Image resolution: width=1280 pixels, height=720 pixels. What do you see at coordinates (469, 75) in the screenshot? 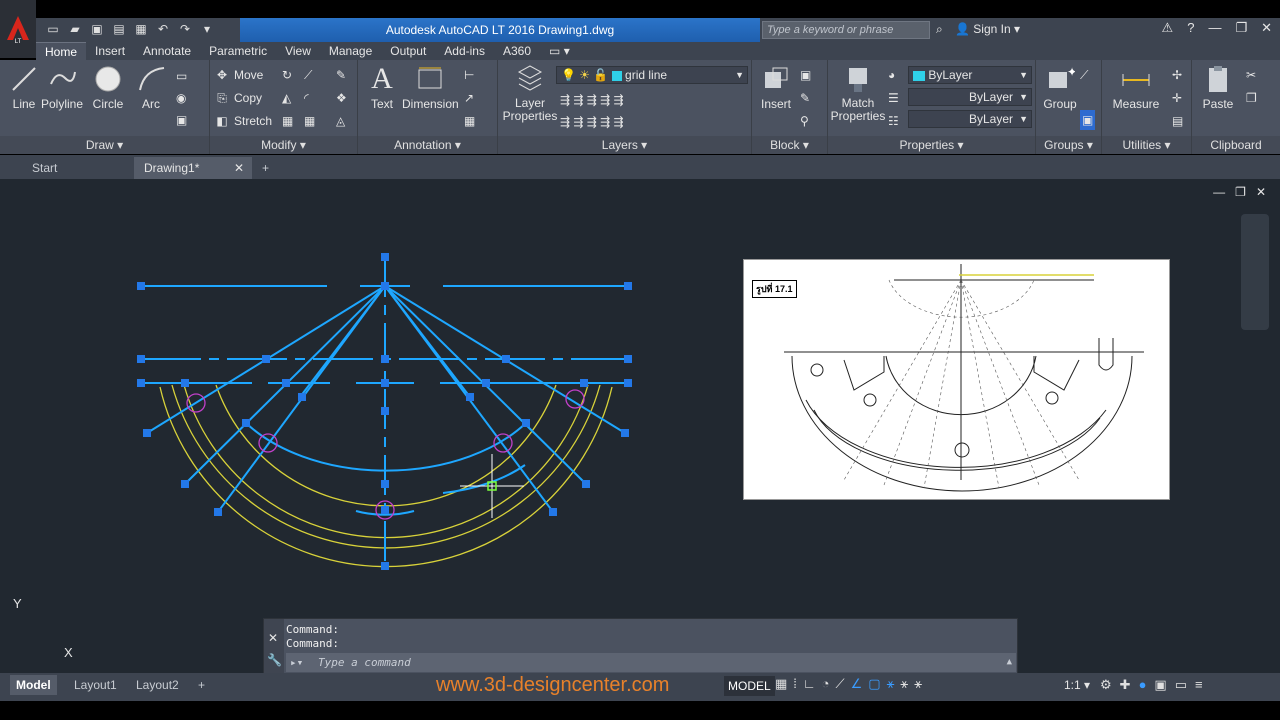
I see `linear-dimension-icon: ⊢` at bounding box center [469, 75].